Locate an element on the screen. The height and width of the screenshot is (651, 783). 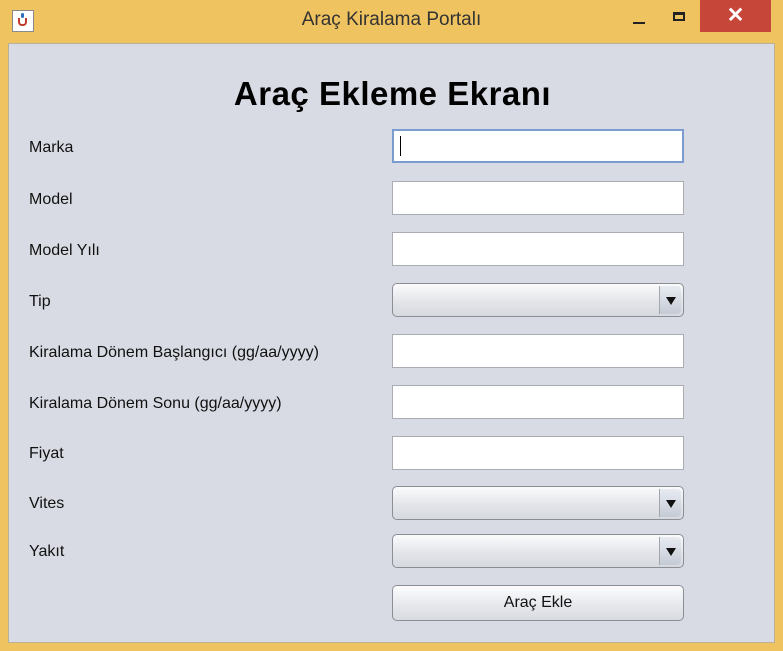
fiyat-label: Fiyat is located at coordinates (46, 453).